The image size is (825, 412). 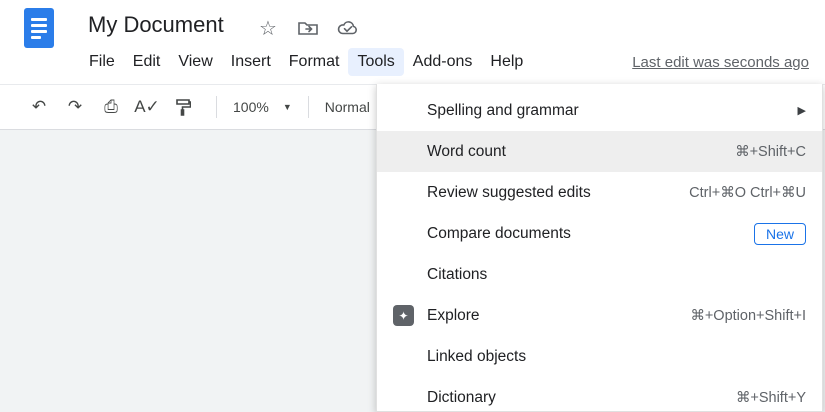 What do you see at coordinates (599, 233) in the screenshot?
I see `menu-item-compare-documents: Compare documents New` at bounding box center [599, 233].